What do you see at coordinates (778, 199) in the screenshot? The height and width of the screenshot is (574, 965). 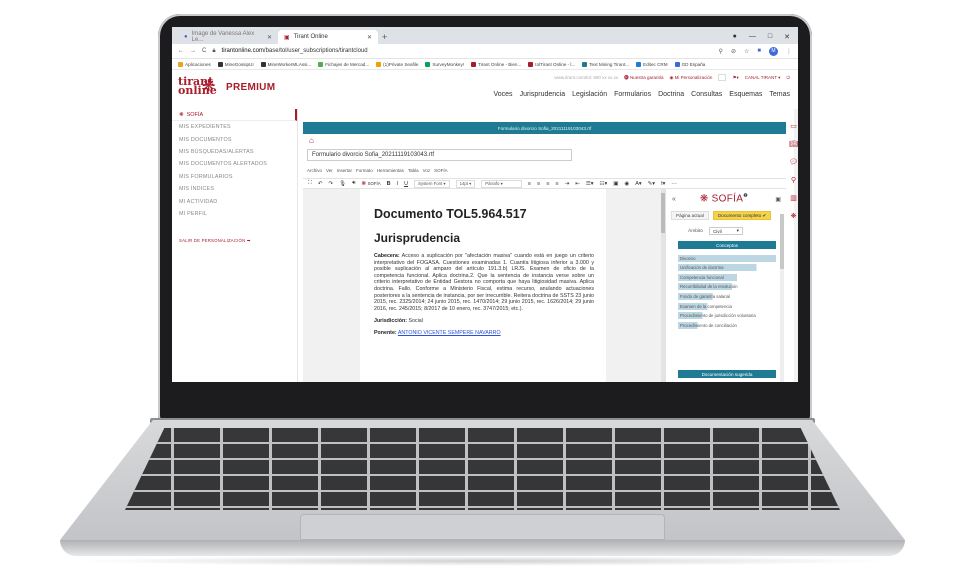 I see `close-panel-icon: ▣` at bounding box center [778, 199].